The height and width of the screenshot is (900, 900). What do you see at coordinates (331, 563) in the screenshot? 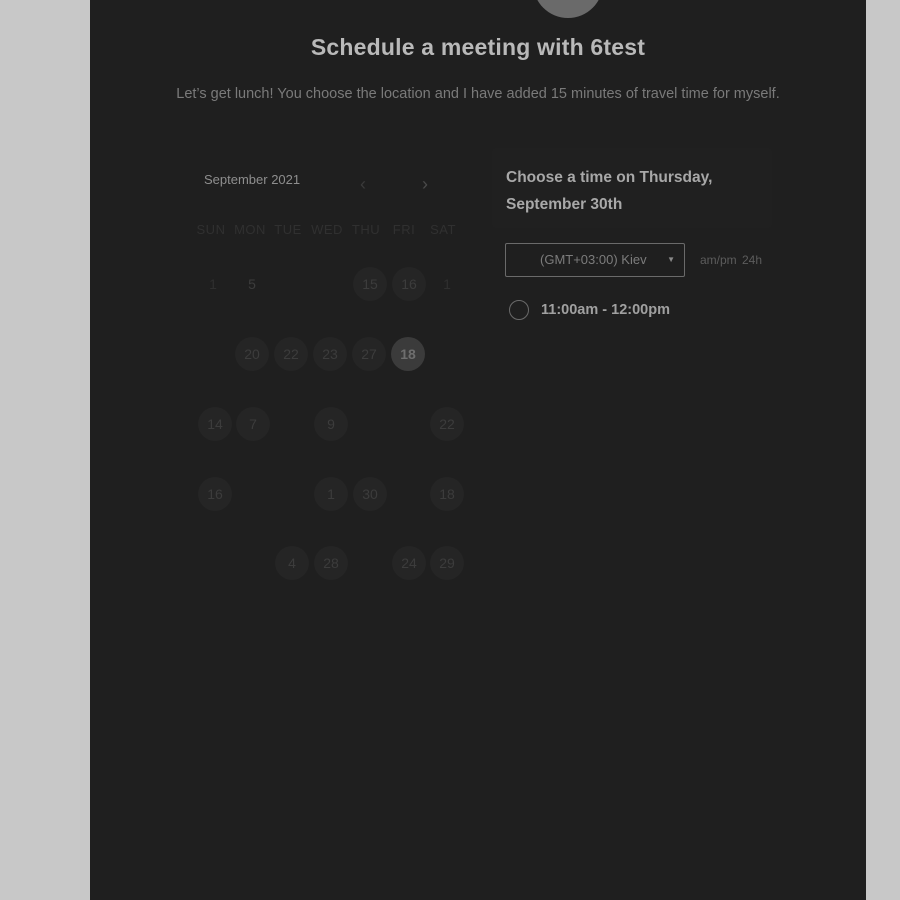
I see `calendar-day: 28` at bounding box center [331, 563].